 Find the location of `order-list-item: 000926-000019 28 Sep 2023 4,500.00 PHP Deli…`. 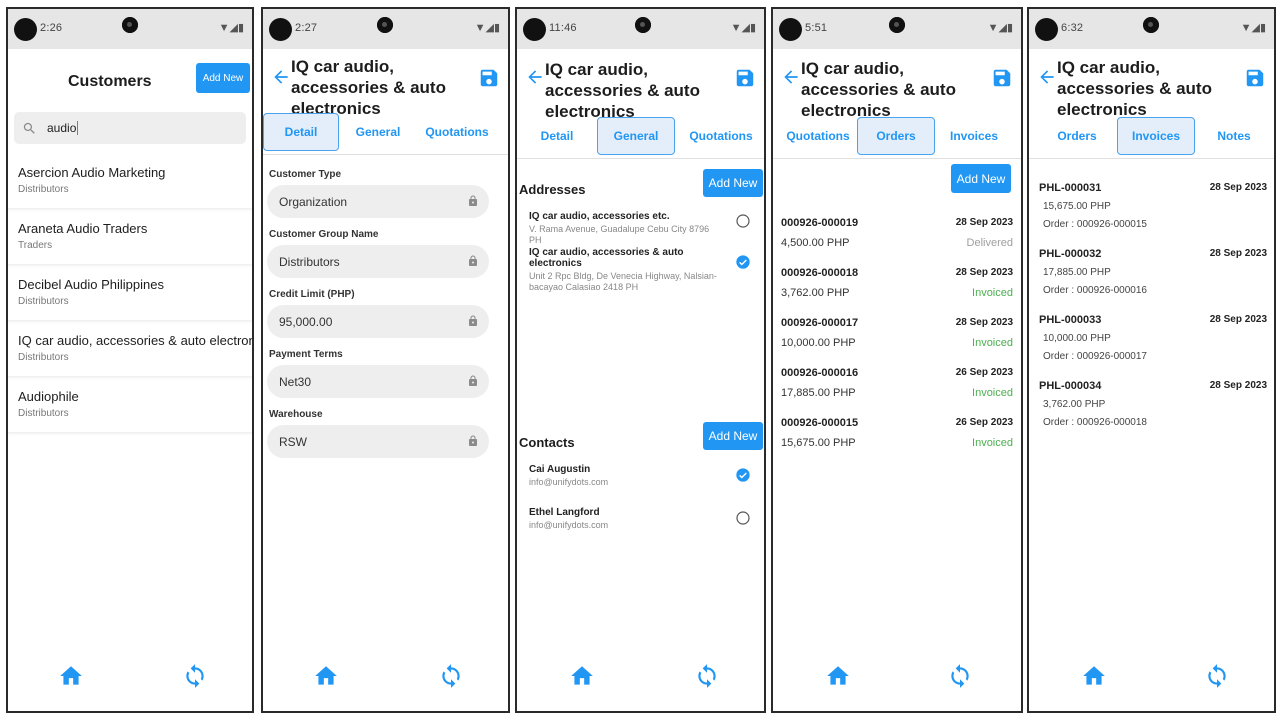

order-list-item: 000926-000019 28 Sep 2023 4,500.00 PHP Deli… is located at coordinates (897, 232).